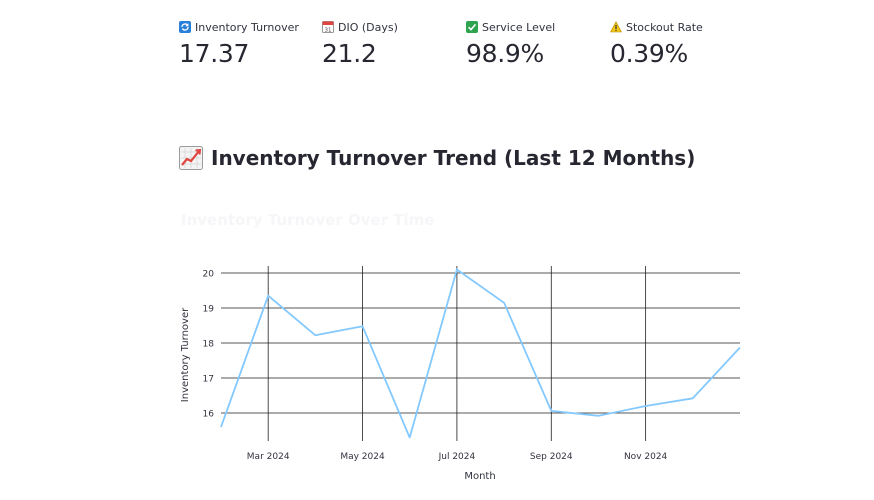  What do you see at coordinates (185, 354) in the screenshot?
I see `y-axis-label: Inventory Turnover` at bounding box center [185, 354].